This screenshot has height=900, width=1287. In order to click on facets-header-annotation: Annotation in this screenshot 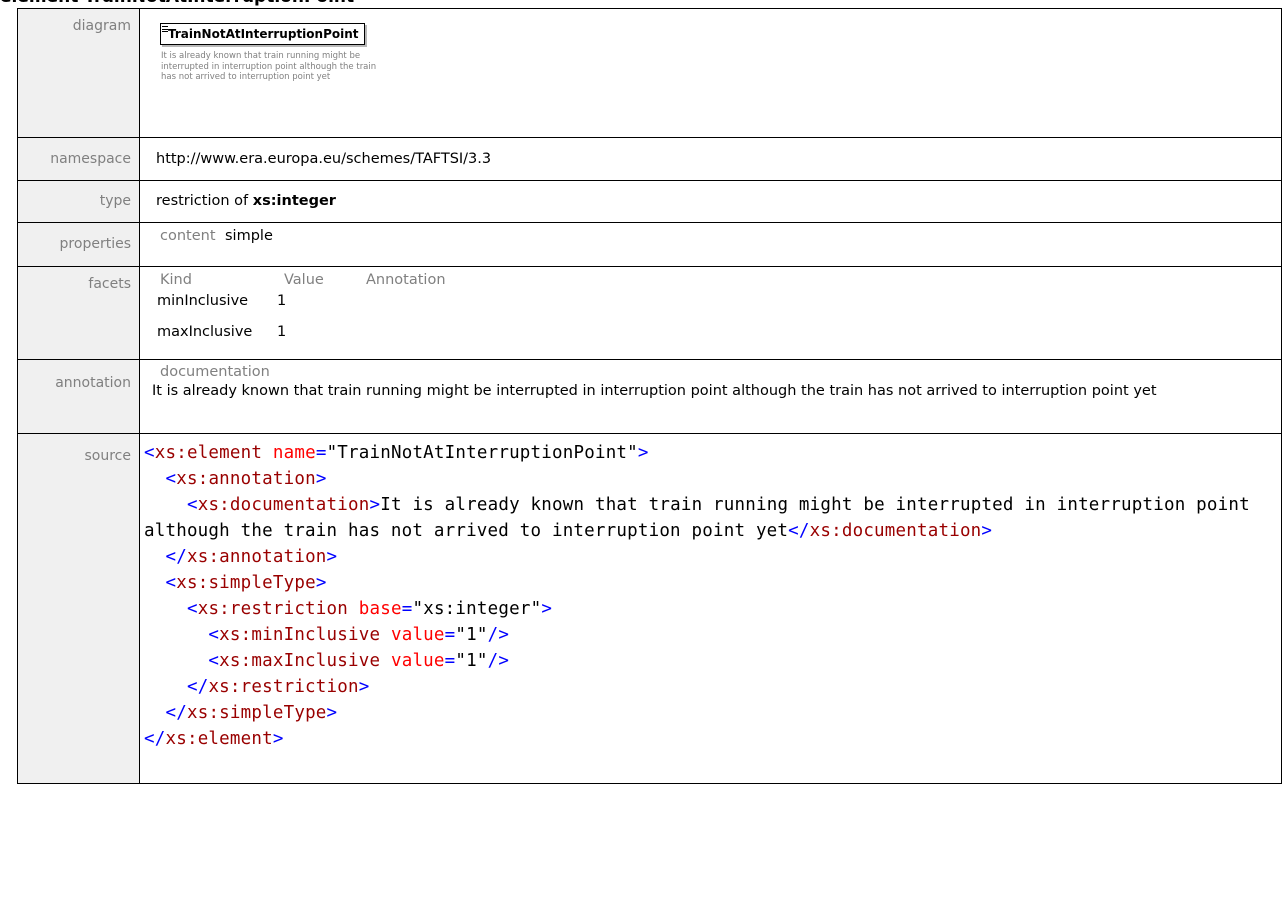, I will do `click(406, 280)`.